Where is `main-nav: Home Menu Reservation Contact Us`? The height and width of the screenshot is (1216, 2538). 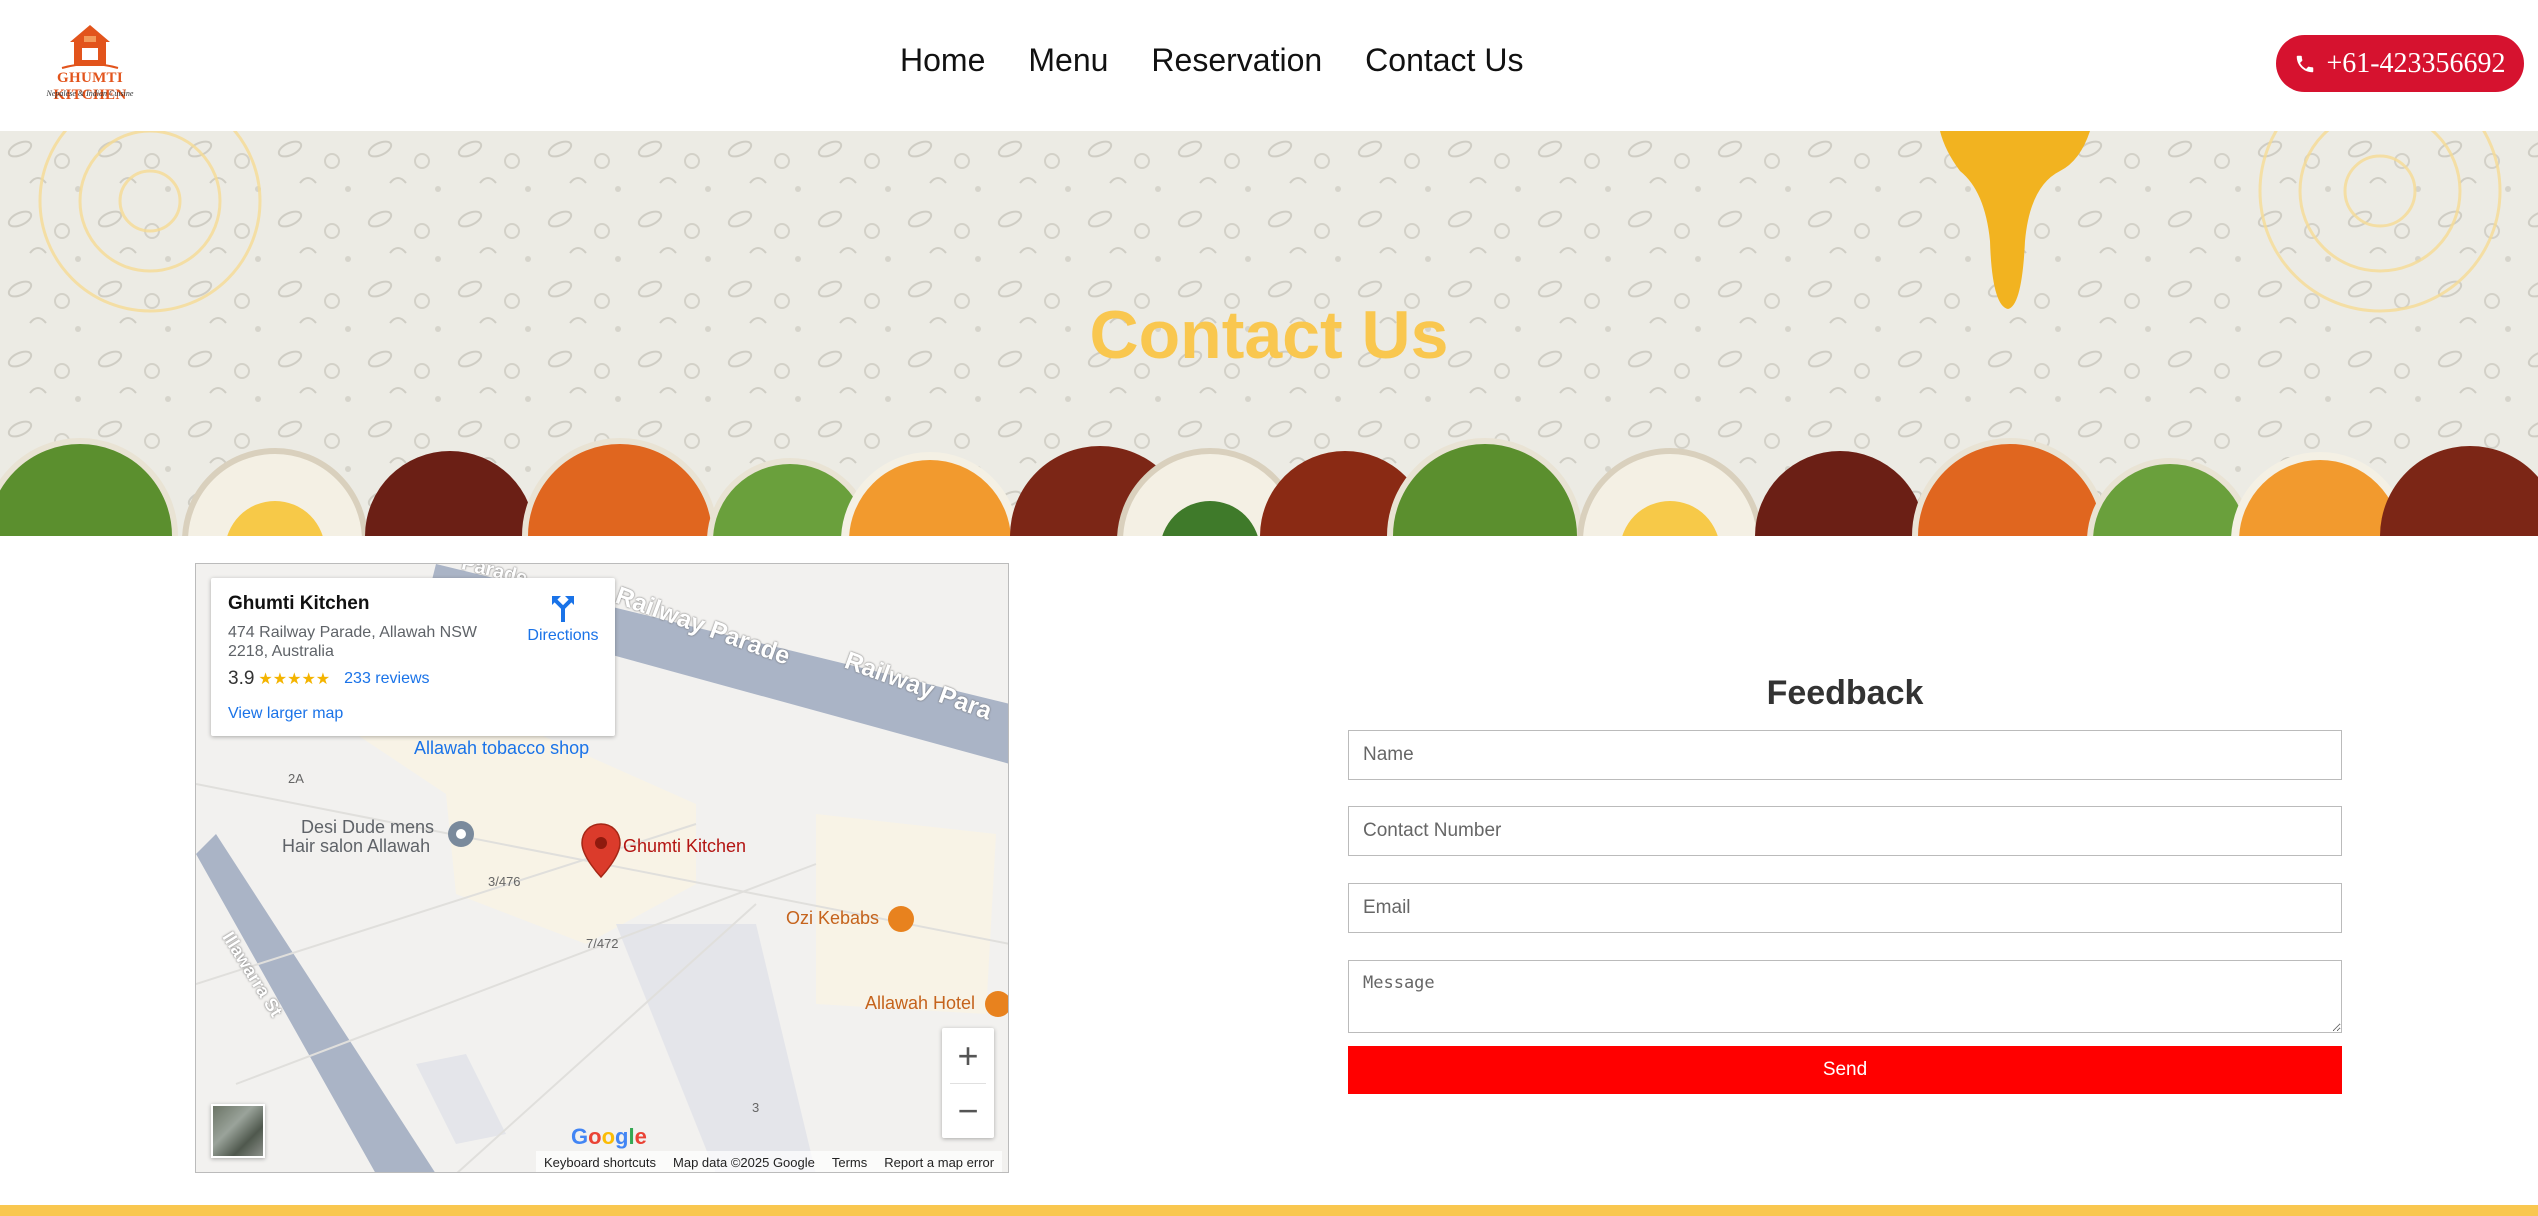 main-nav: Home Menu Reservation Contact Us is located at coordinates (1211, 60).